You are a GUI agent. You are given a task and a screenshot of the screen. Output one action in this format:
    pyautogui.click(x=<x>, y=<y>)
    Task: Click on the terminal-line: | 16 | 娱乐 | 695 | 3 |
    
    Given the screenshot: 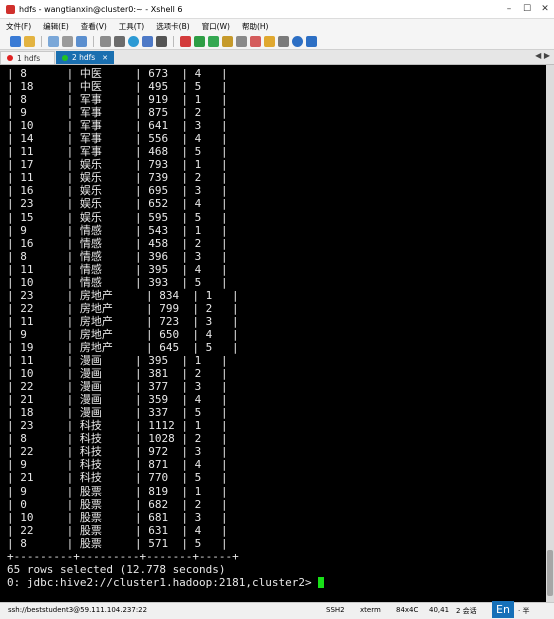 What is the action you would take?
    pyautogui.click(x=117, y=191)
    